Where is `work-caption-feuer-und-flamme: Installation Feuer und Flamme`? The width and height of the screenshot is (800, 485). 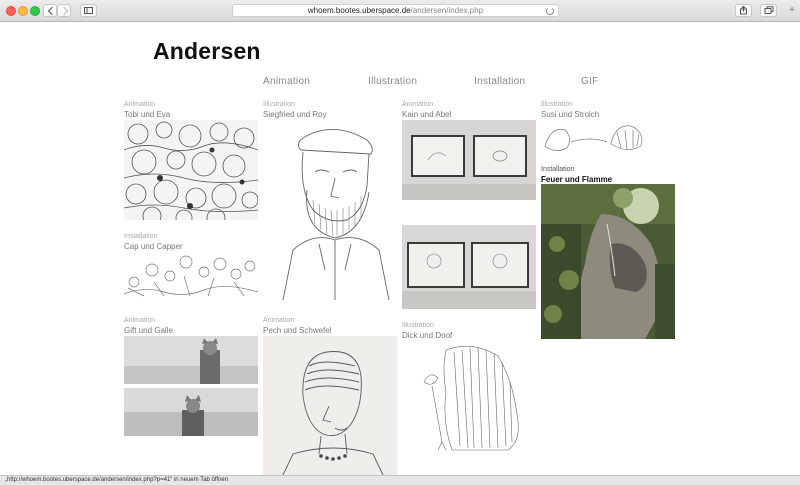 work-caption-feuer-und-flamme: Installation Feuer und Flamme is located at coordinates (576, 174).